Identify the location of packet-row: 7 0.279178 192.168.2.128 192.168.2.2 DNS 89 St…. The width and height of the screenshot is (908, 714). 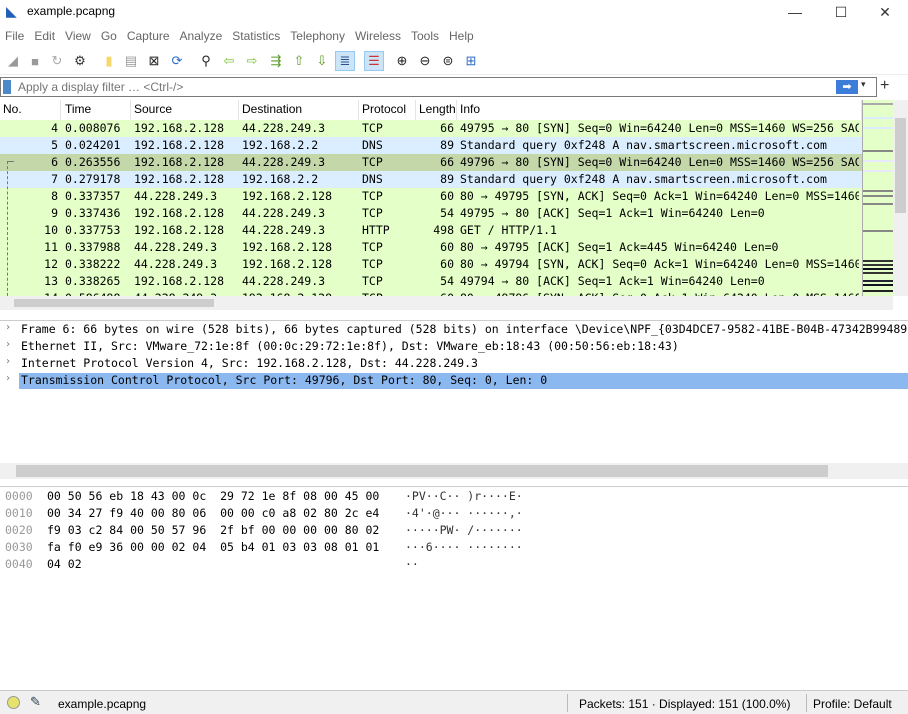
(431, 179).